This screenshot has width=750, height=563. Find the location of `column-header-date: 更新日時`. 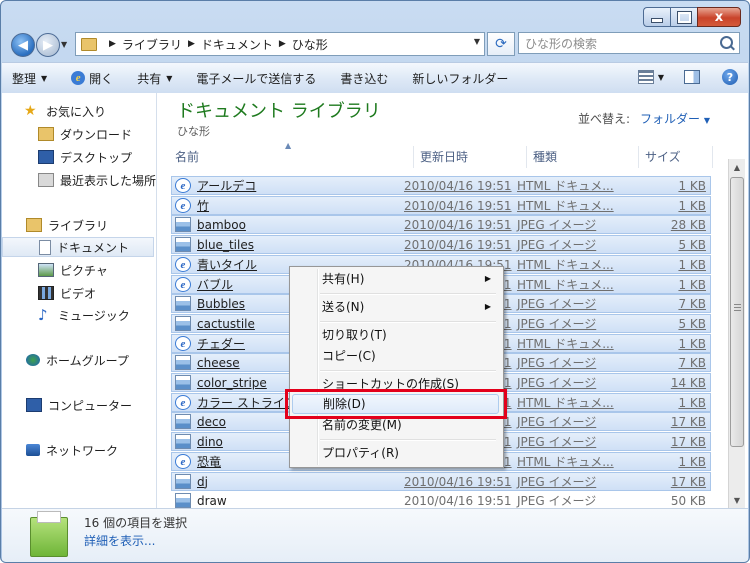

column-header-date: 更新日時 is located at coordinates (470, 157).